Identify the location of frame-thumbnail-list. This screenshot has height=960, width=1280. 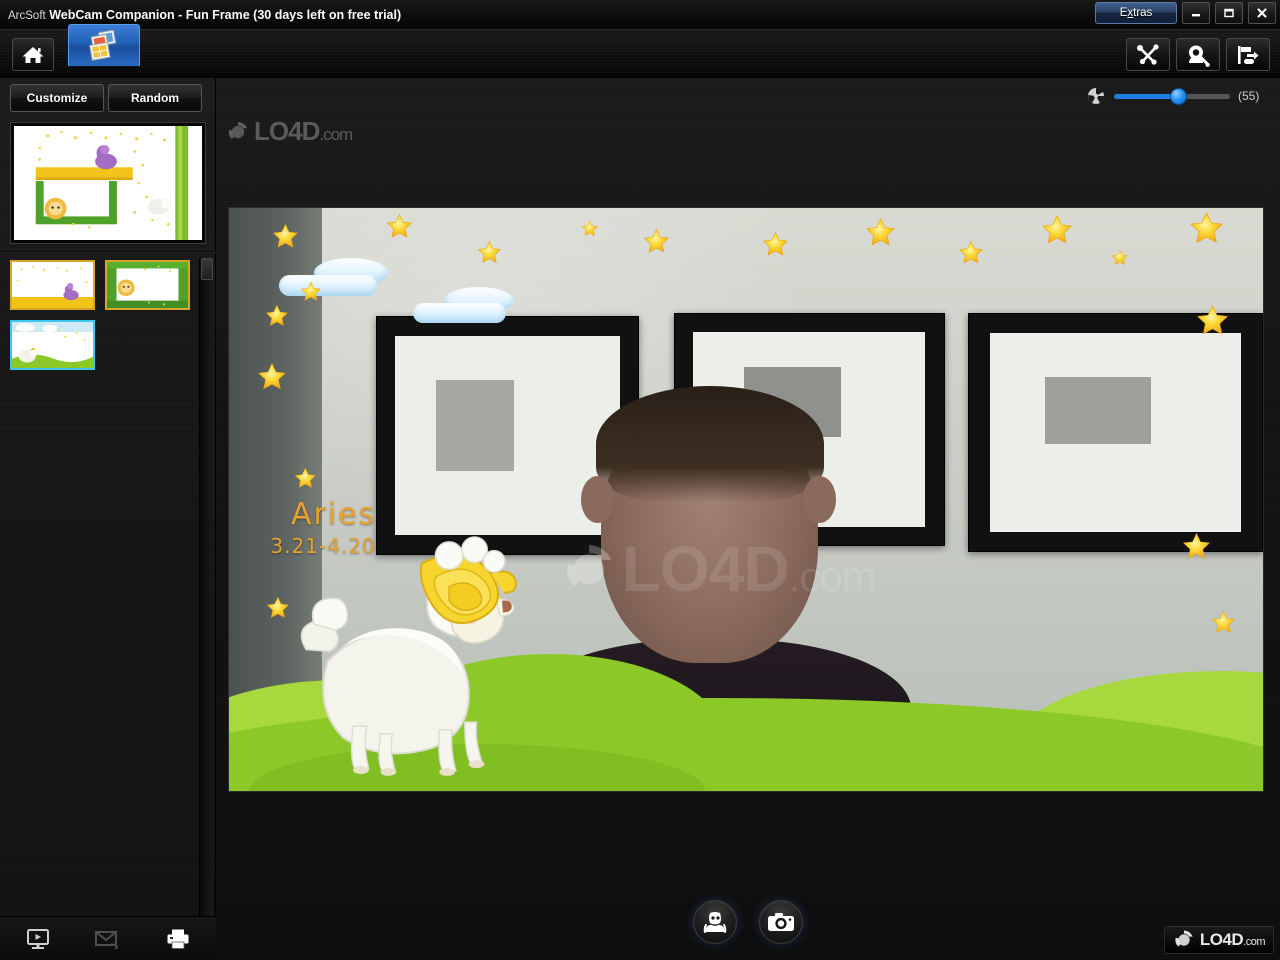
(103, 315).